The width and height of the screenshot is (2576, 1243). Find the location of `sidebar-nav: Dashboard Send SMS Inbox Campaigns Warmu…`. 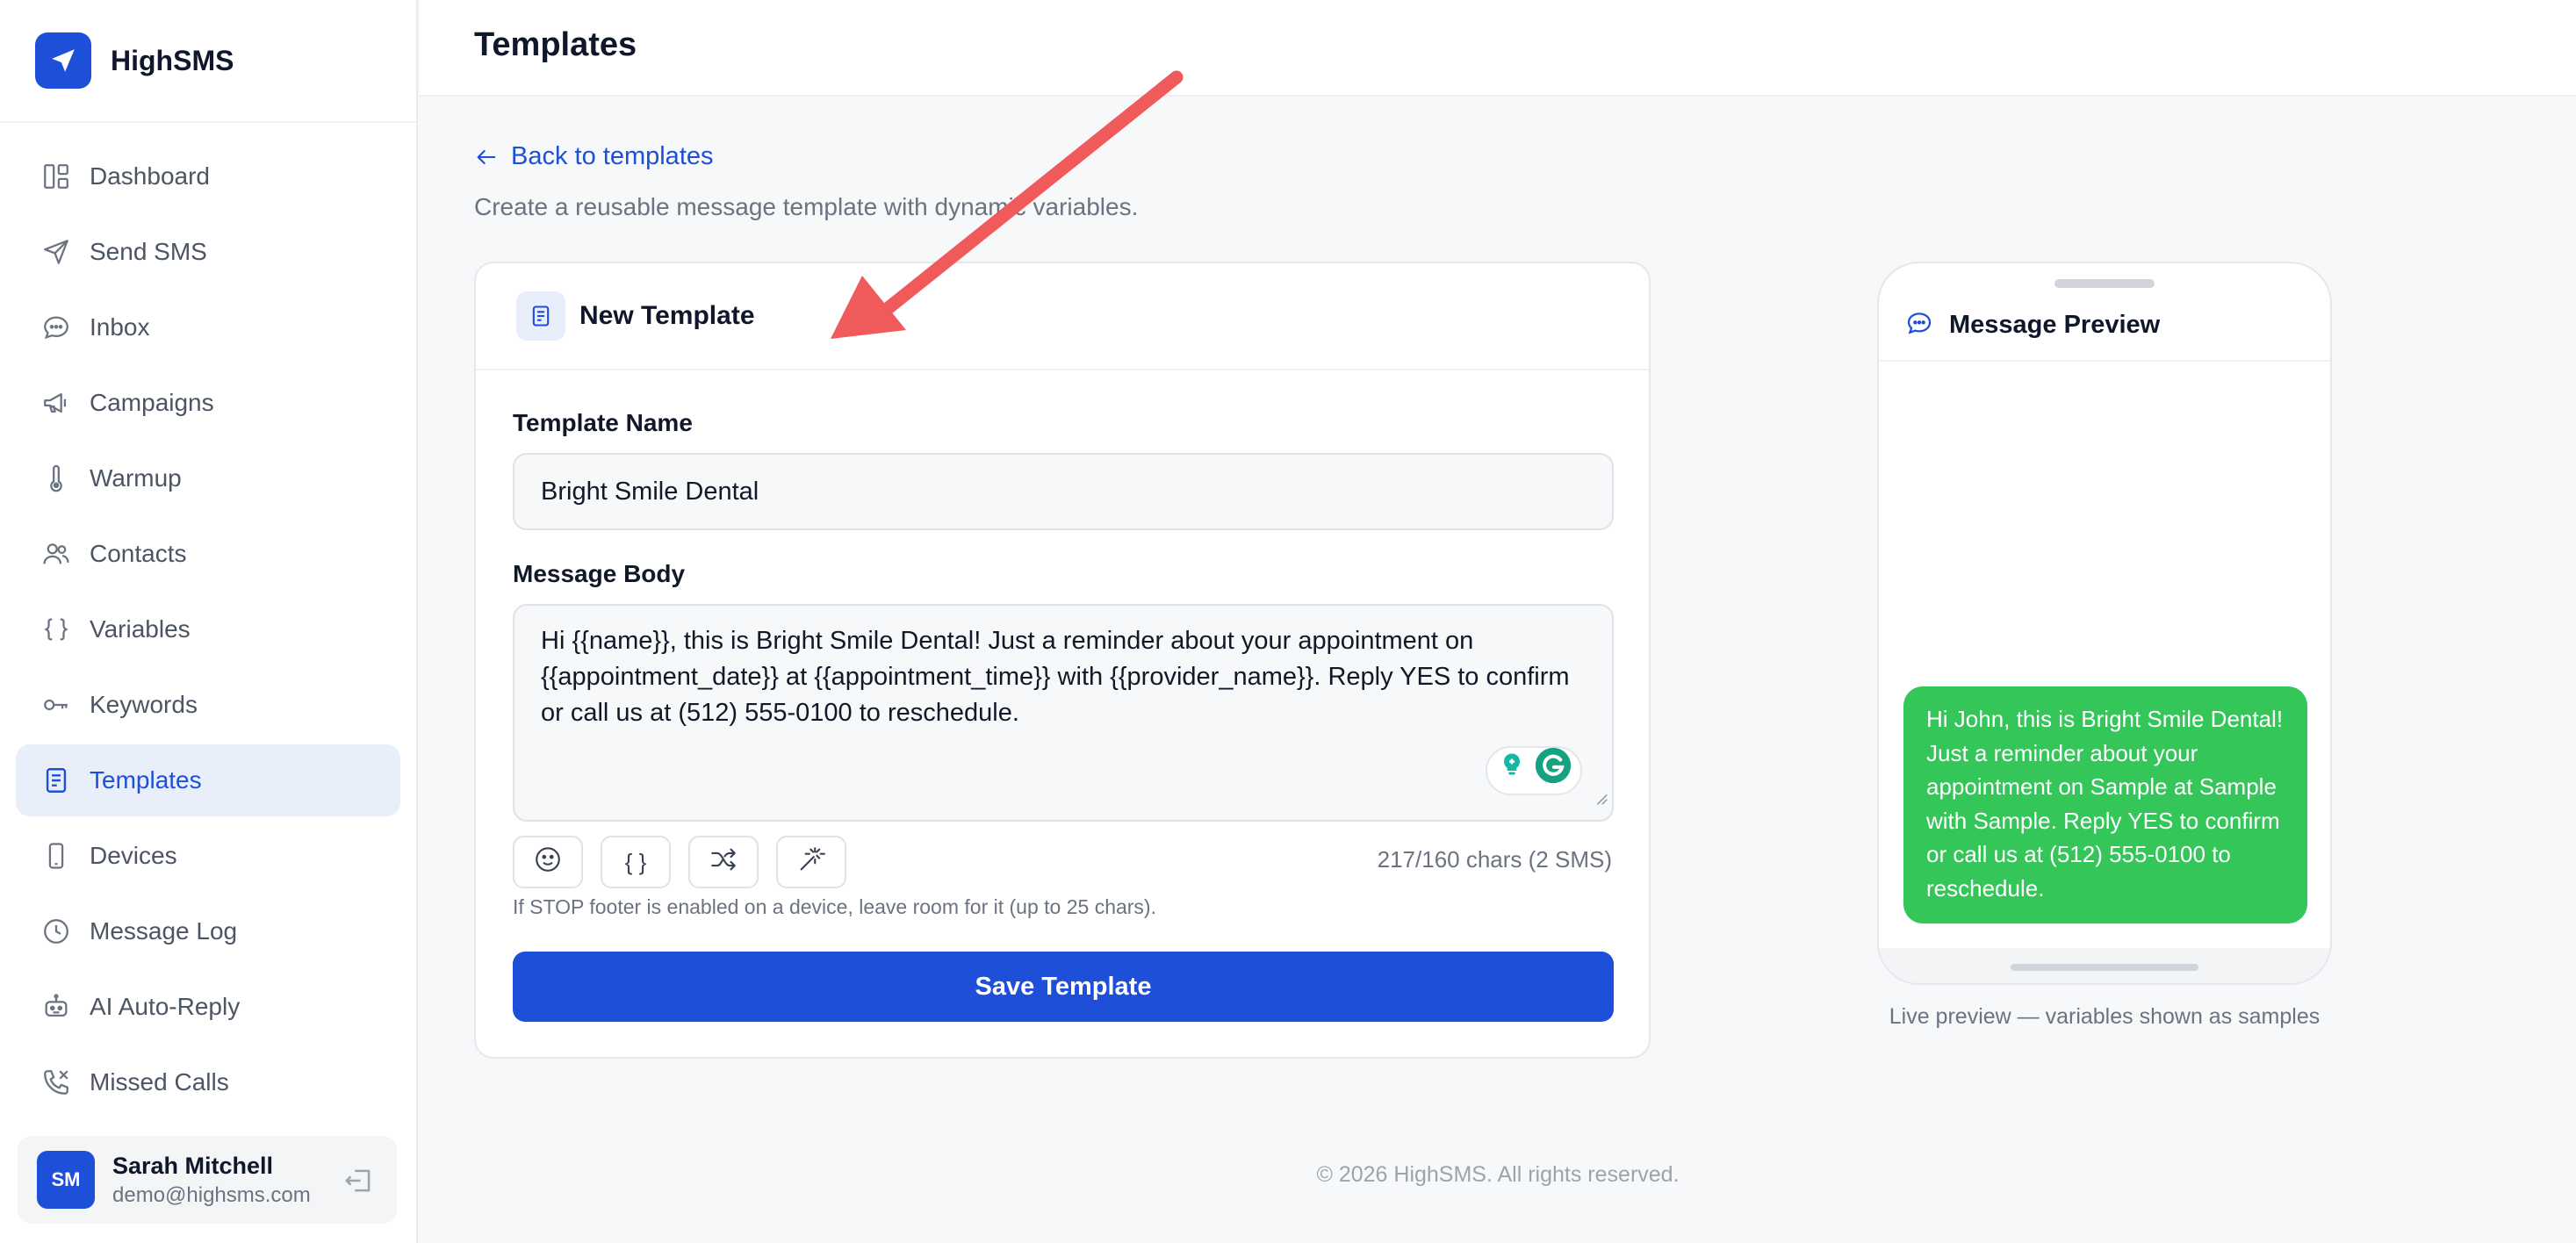

sidebar-nav: Dashboard Send SMS Inbox Campaigns Warmu… is located at coordinates (208, 620).